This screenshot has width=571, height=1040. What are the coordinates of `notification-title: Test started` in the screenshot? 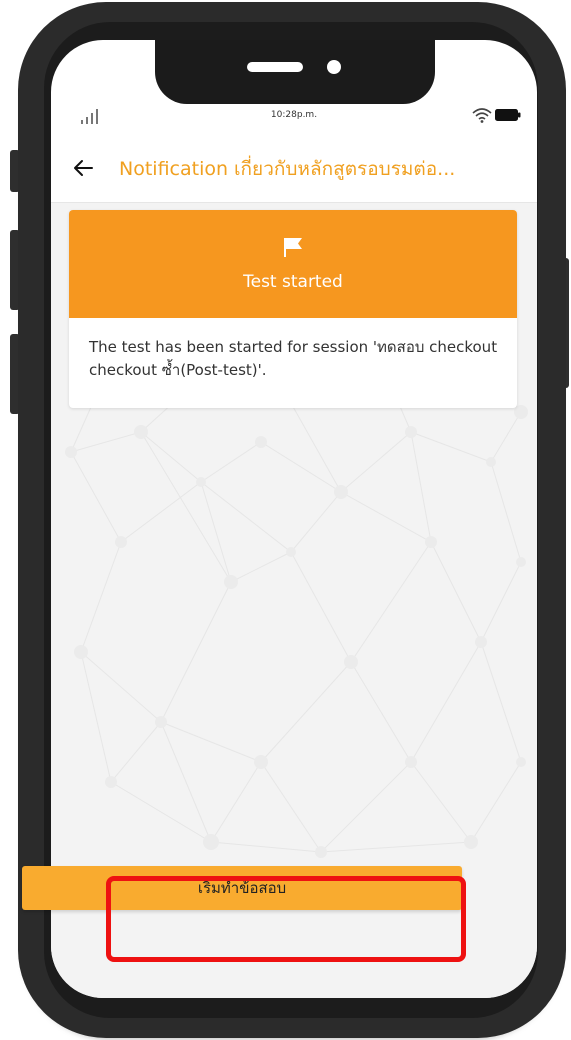 It's located at (293, 282).